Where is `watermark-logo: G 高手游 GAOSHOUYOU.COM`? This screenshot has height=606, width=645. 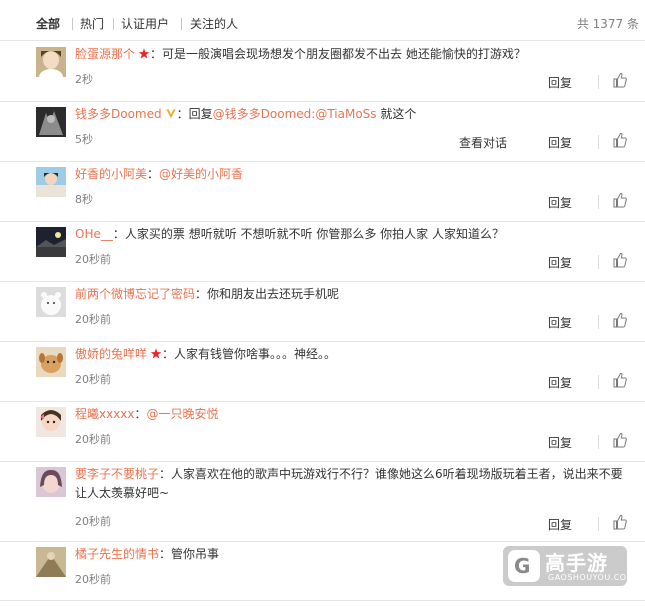 watermark-logo: G 高手游 GAOSHOUYOU.COM is located at coordinates (568, 566).